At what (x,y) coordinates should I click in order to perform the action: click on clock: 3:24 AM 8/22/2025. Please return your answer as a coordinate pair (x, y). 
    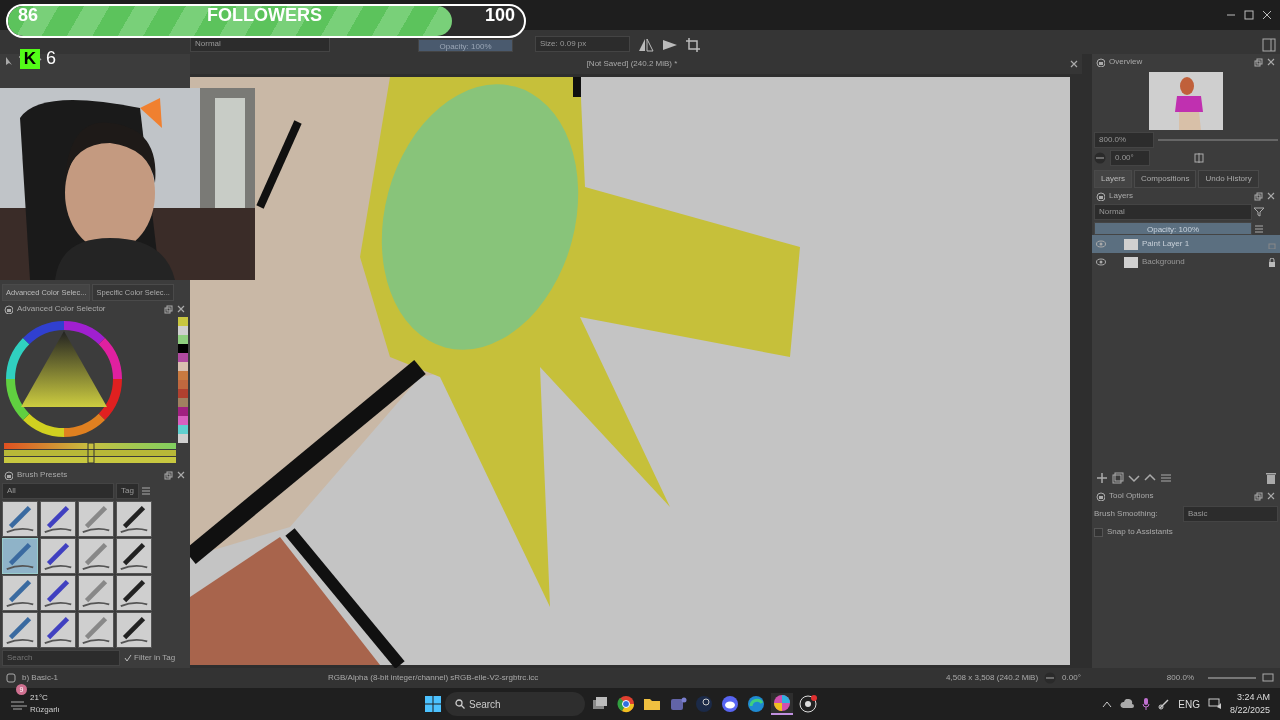
    Looking at the image, I should click on (1249, 704).